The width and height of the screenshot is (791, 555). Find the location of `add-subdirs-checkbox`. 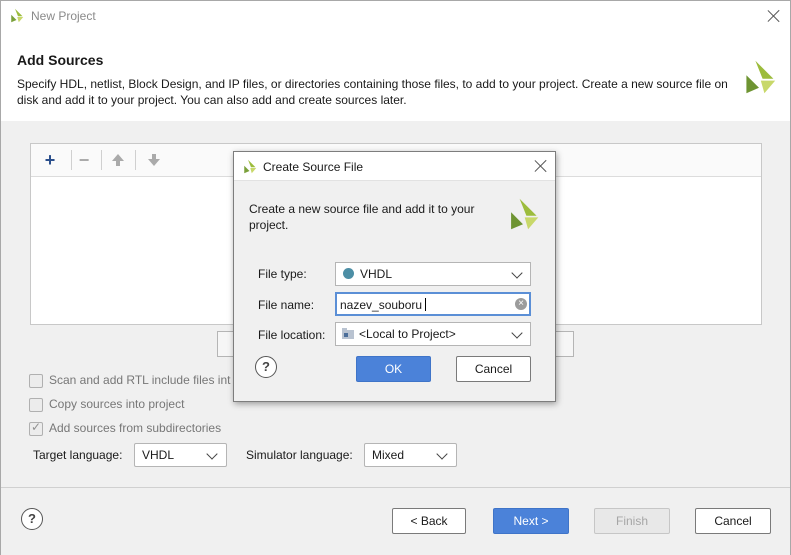

add-subdirs-checkbox is located at coordinates (36, 428).